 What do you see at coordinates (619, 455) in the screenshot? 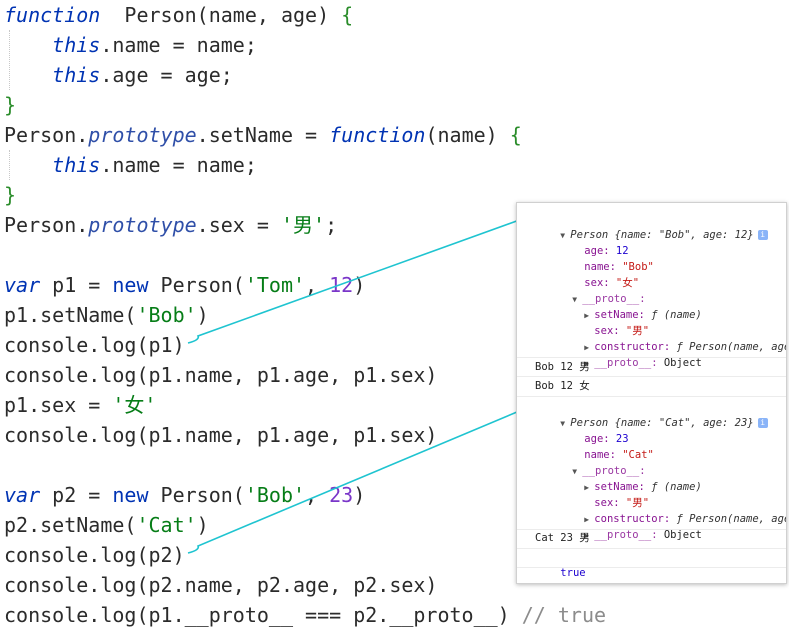
I see `console-property: name: "Cat"` at bounding box center [619, 455].